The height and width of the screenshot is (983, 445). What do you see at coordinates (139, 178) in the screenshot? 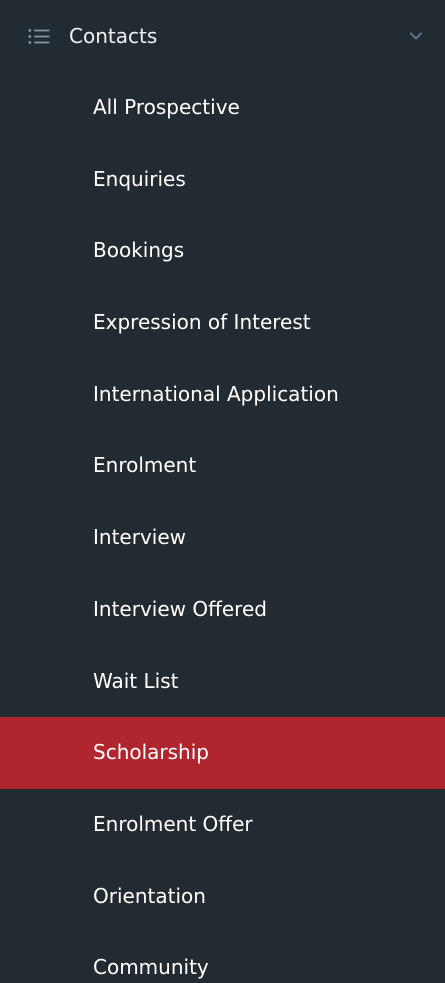
I see `sidebar-item-label: Enquiries` at bounding box center [139, 178].